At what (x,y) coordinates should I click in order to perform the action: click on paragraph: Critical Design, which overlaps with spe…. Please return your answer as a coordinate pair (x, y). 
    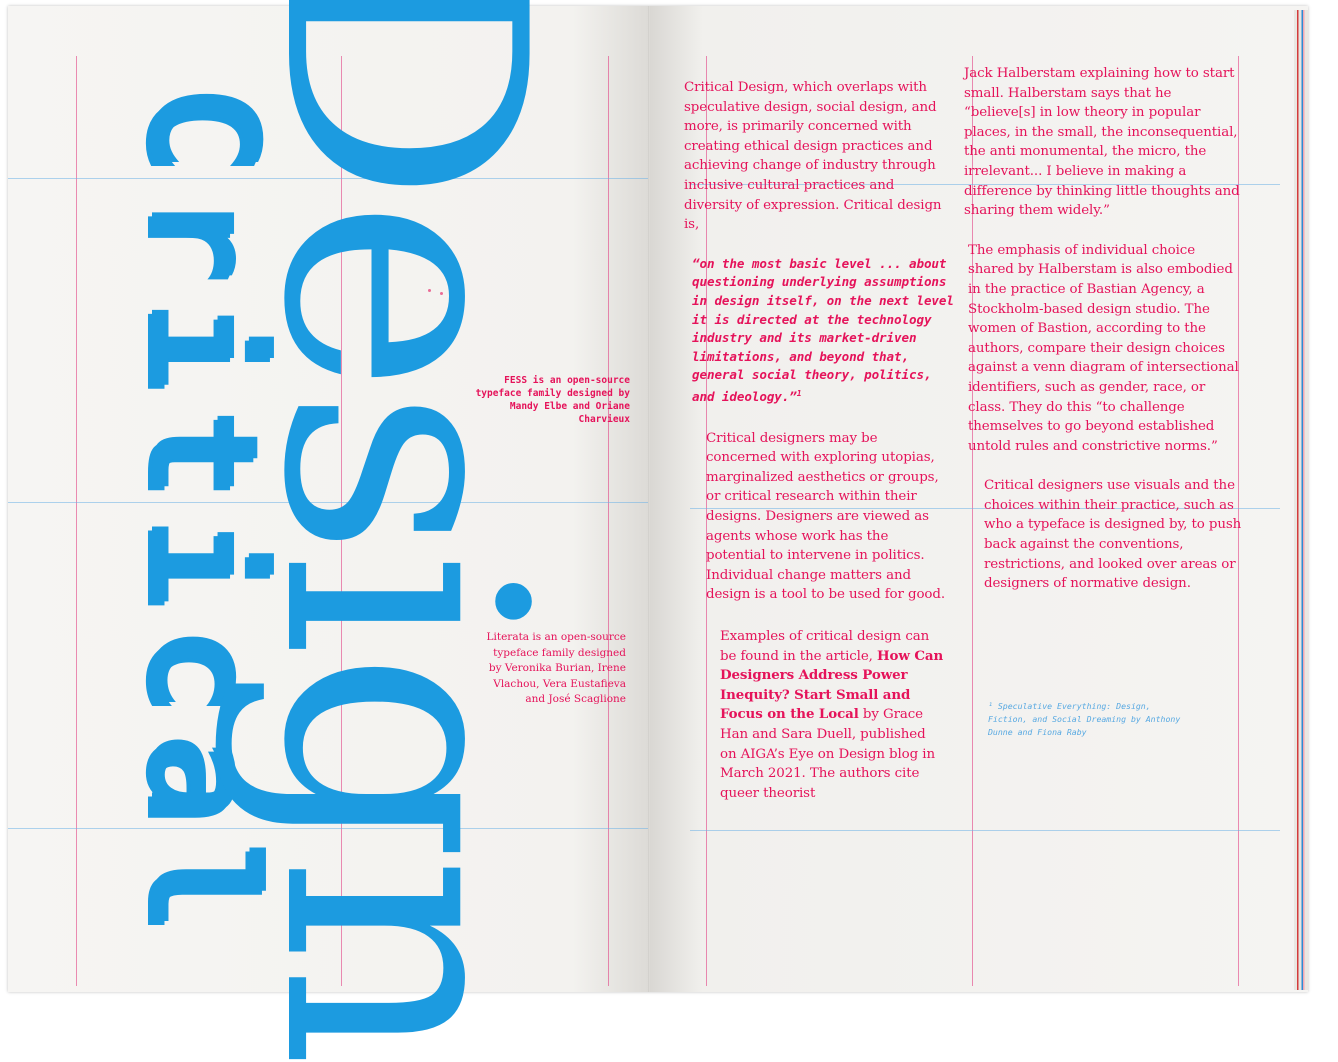
    Looking at the image, I should click on (813, 156).